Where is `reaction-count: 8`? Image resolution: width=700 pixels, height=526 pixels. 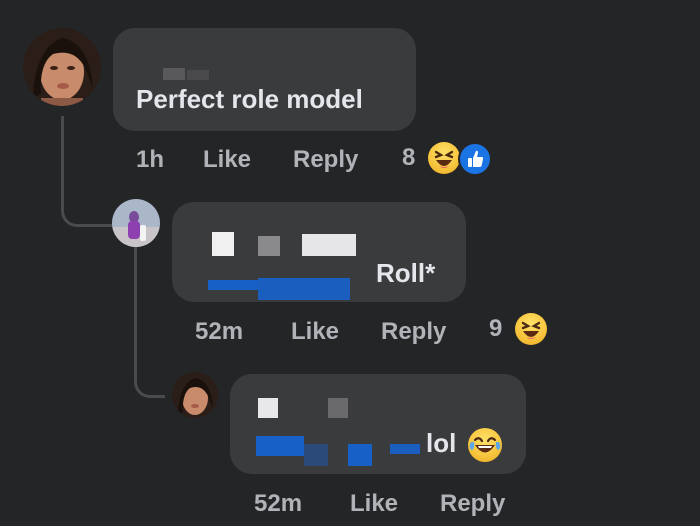
reaction-count: 8 is located at coordinates (409, 157).